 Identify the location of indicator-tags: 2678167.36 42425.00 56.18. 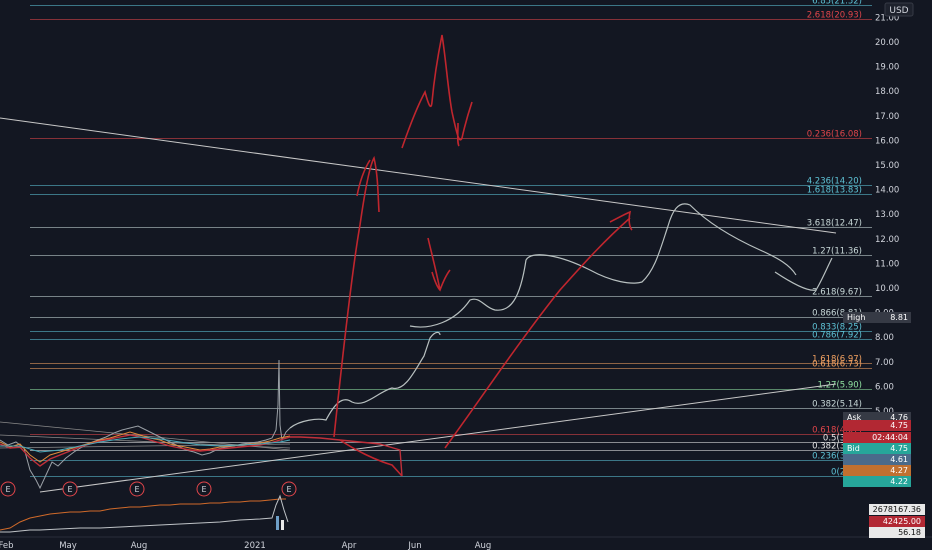
(897, 521).